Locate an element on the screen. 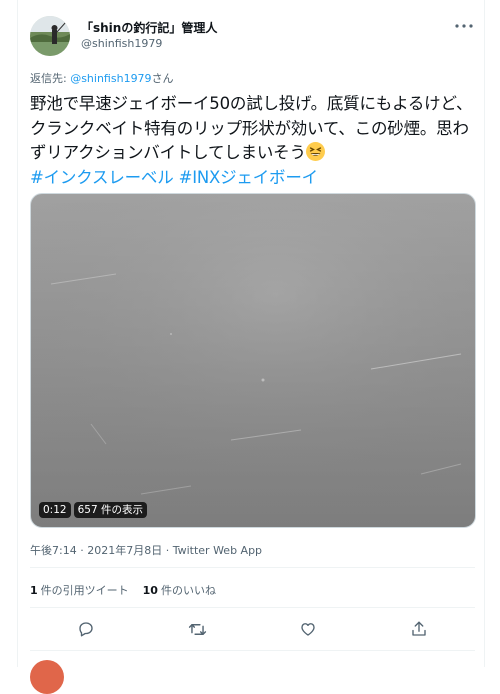 The height and width of the screenshot is (694, 500). likes-stat: 10 件のいいね is located at coordinates (179, 590).